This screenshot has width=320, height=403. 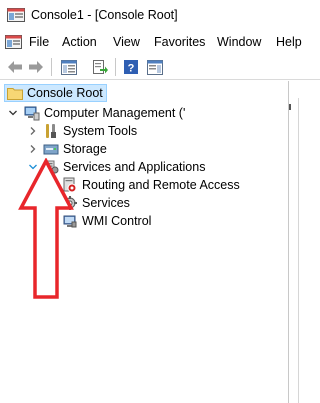 I want to click on storage-icon, so click(x=51, y=149).